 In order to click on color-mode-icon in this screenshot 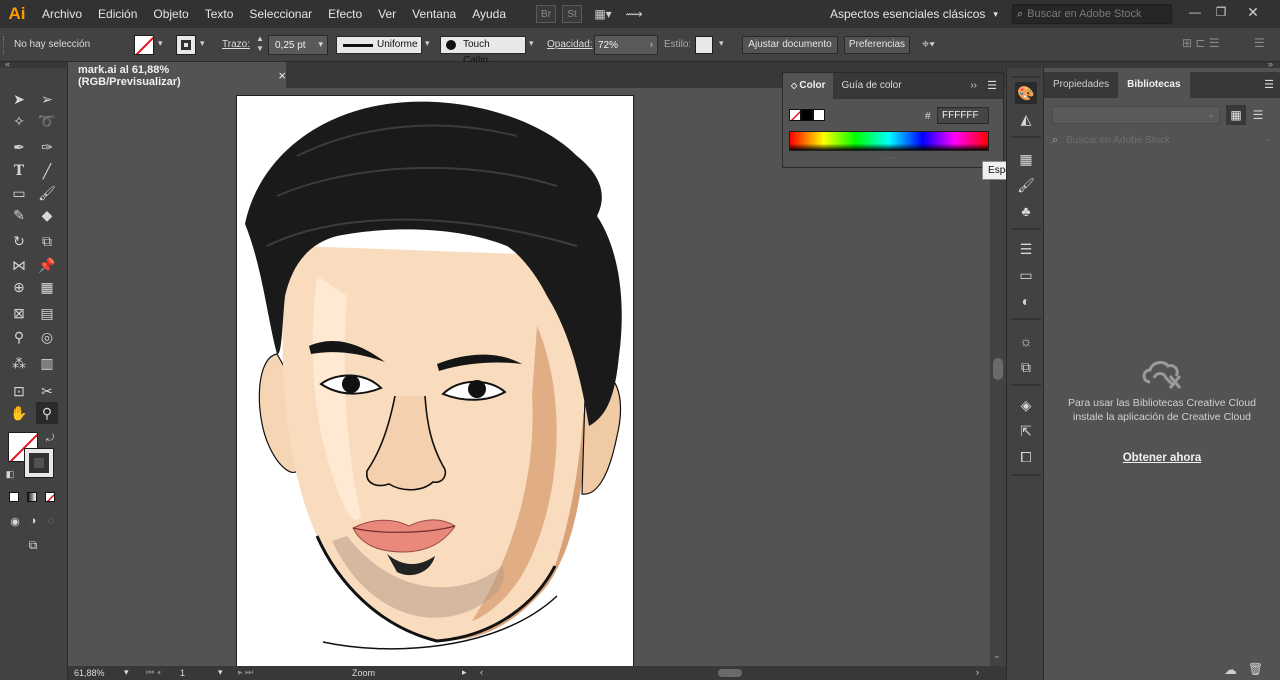, I will do `click(14, 497)`.